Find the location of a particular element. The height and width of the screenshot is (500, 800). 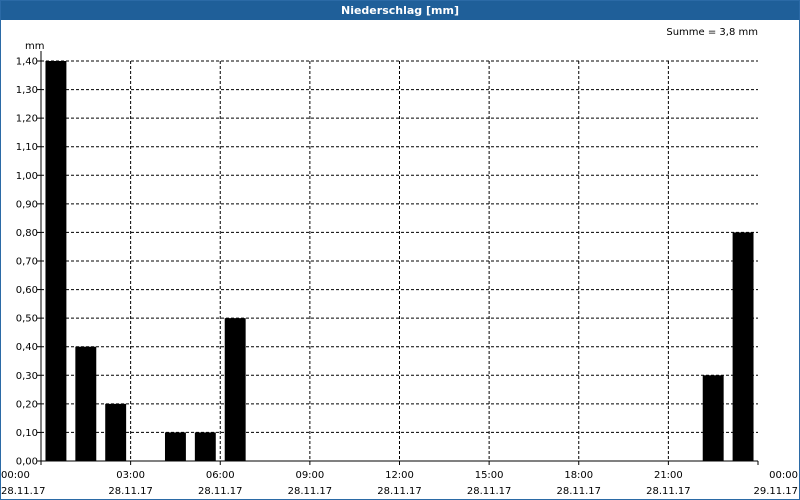

y-tick-label: 0,20 is located at coordinates (27, 404).